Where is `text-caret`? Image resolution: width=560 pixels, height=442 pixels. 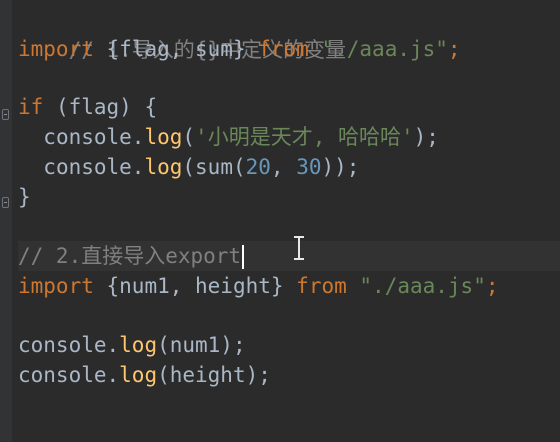 text-caret is located at coordinates (243, 257).